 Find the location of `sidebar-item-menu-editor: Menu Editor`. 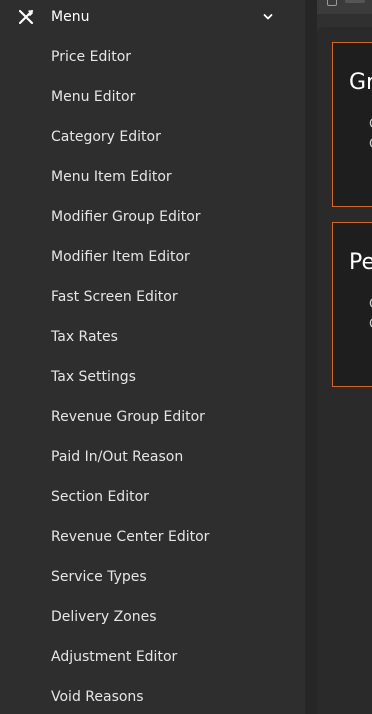

sidebar-item-menu-editor: Menu Editor is located at coordinates (152, 97).